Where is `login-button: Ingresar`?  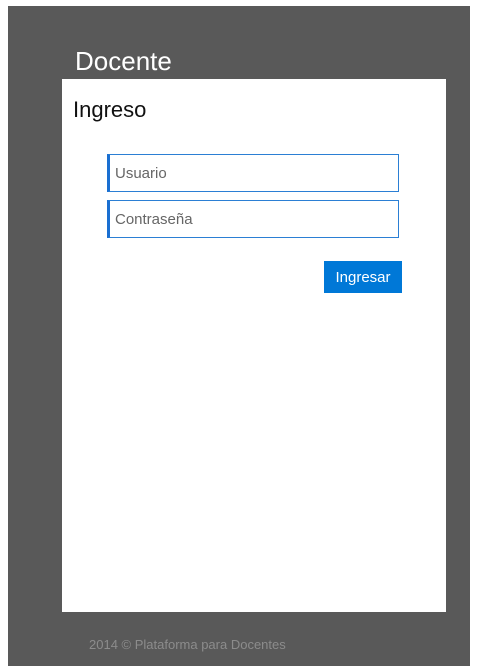
login-button: Ingresar is located at coordinates (363, 277).